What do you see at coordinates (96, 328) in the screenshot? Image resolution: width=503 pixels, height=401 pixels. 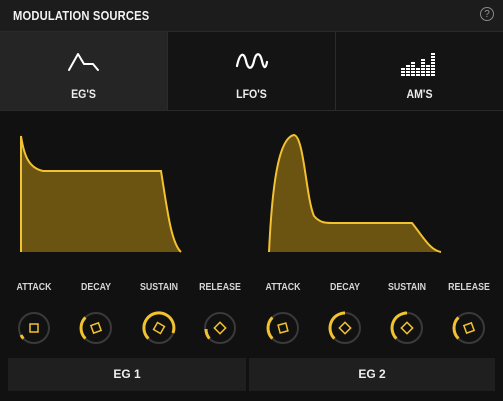 I see `eg1-decay-knob` at bounding box center [96, 328].